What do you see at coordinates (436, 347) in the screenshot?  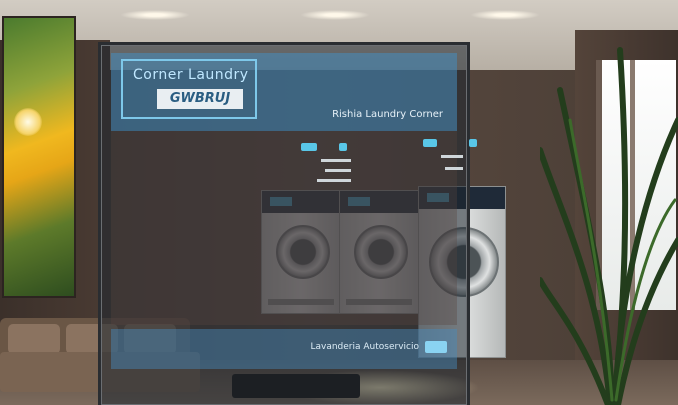 I see `sign-footer-badge` at bounding box center [436, 347].